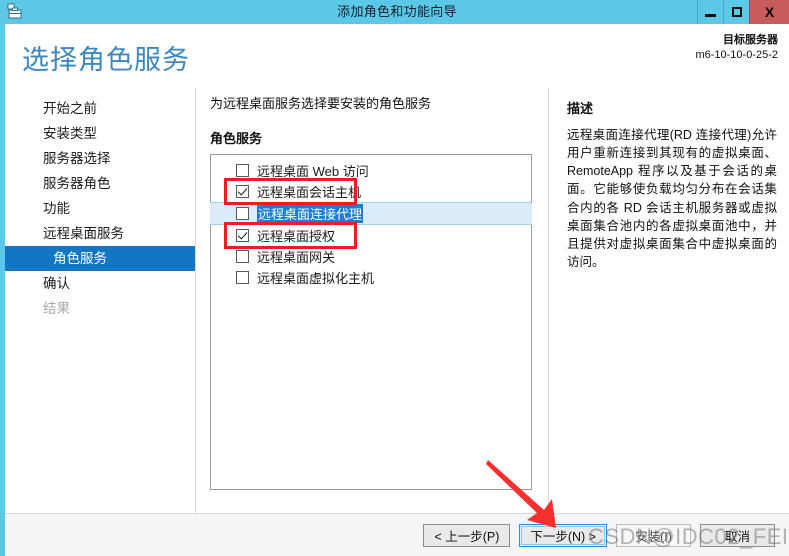 Image resolution: width=789 pixels, height=556 pixels. I want to click on sidebar-item-7: 确认, so click(100, 283).